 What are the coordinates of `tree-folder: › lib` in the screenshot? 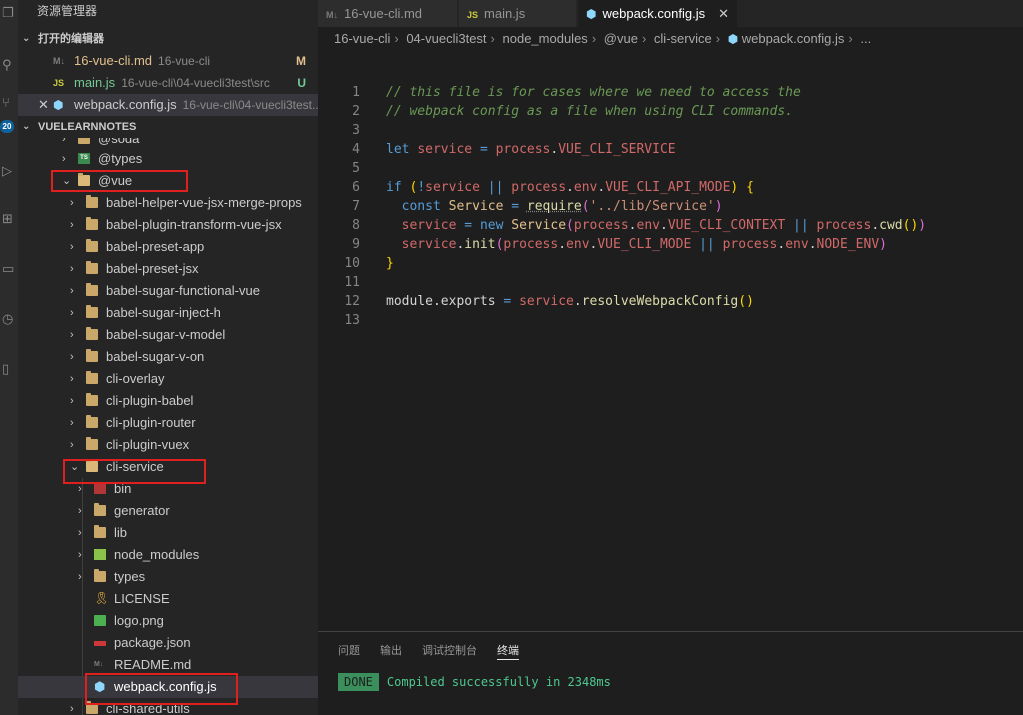 It's located at (168, 533).